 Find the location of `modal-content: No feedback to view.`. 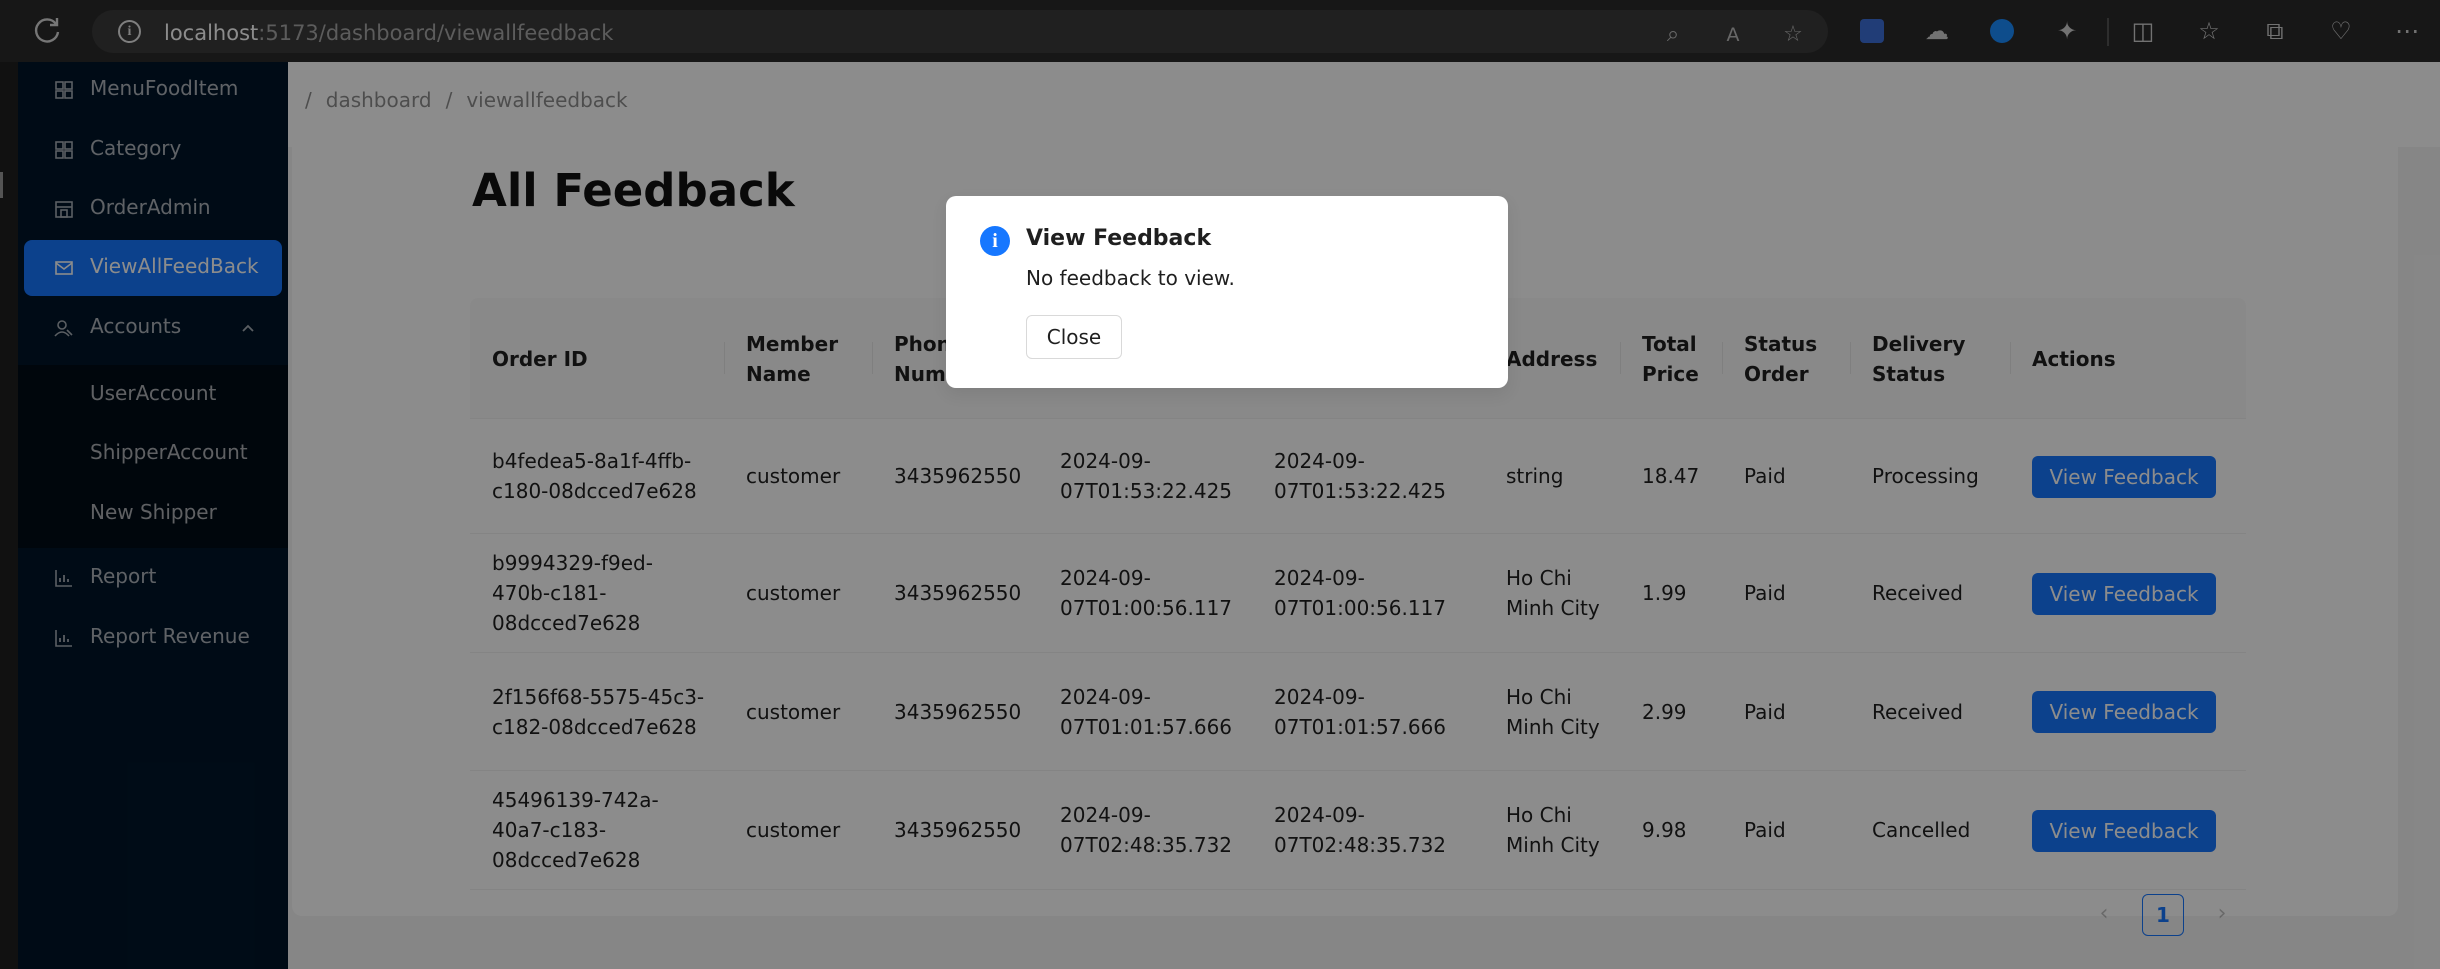

modal-content: No feedback to view. is located at coordinates (1130, 278).